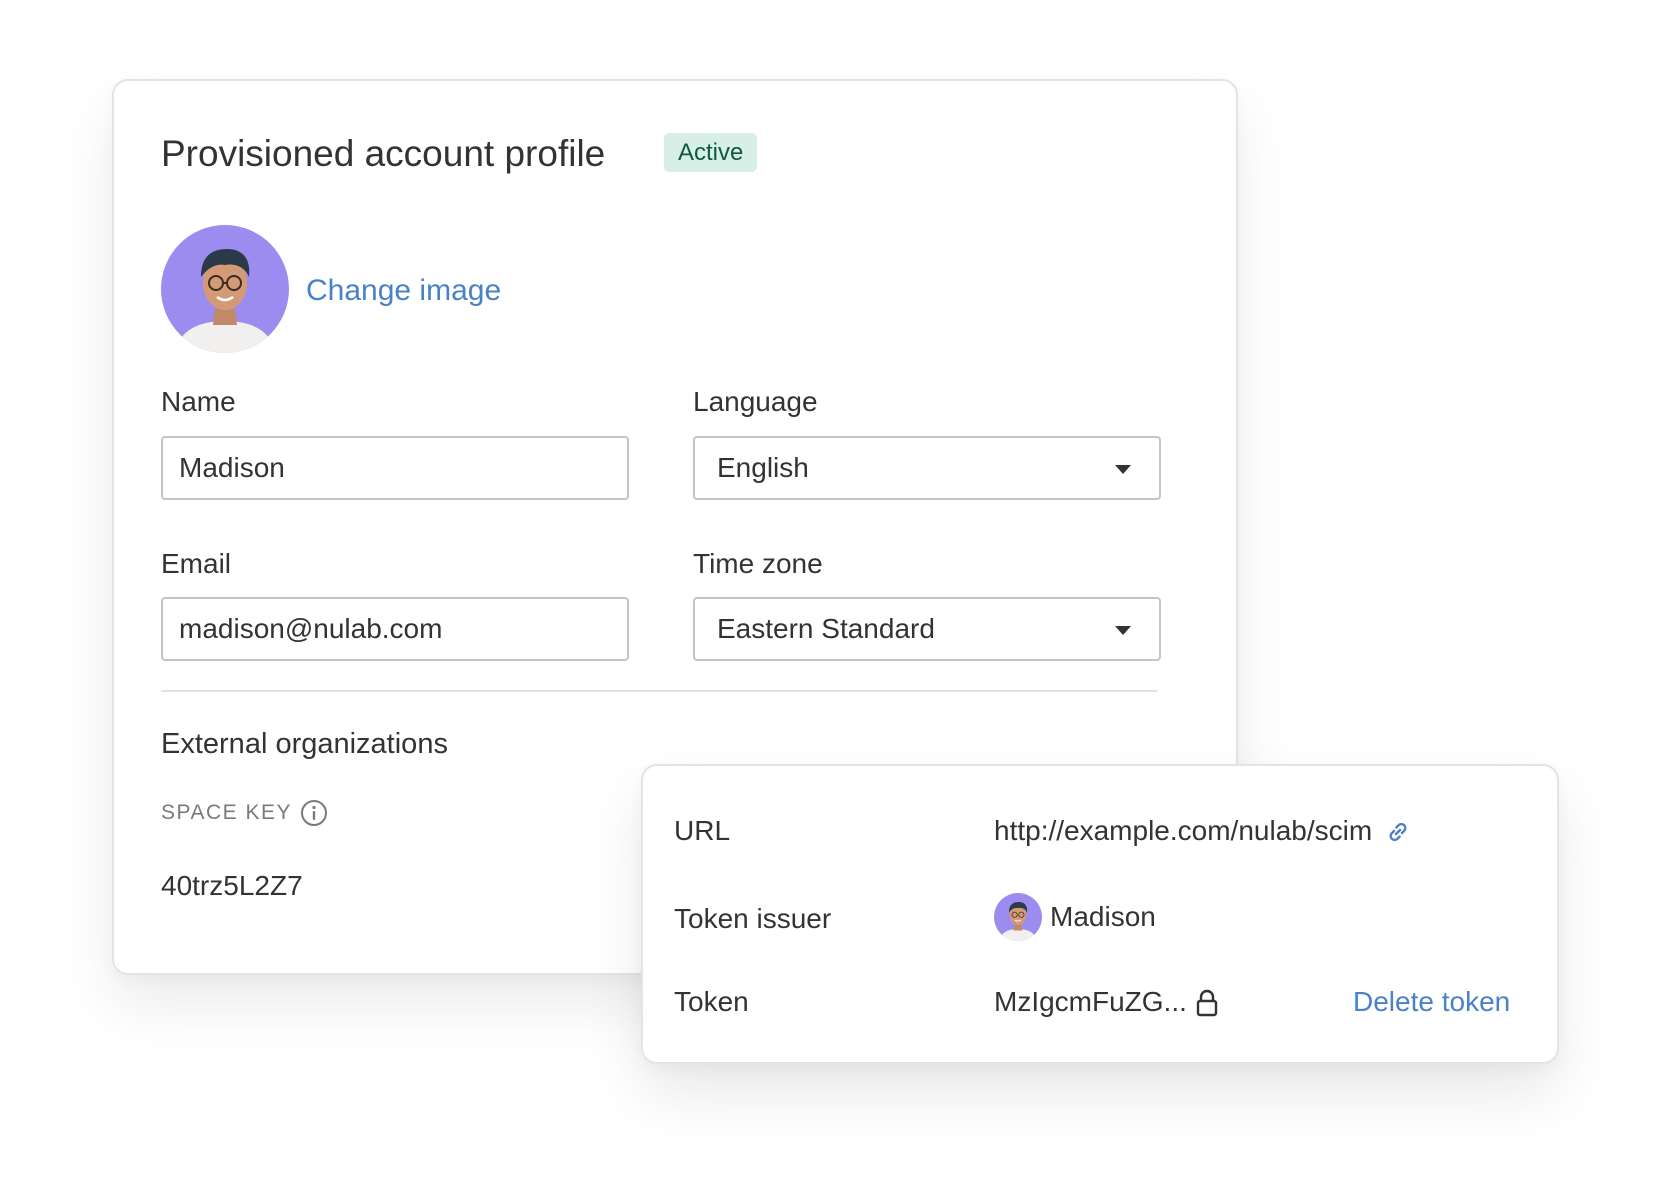 This screenshot has height=1188, width=1664. I want to click on status-badge: Active, so click(711, 152).